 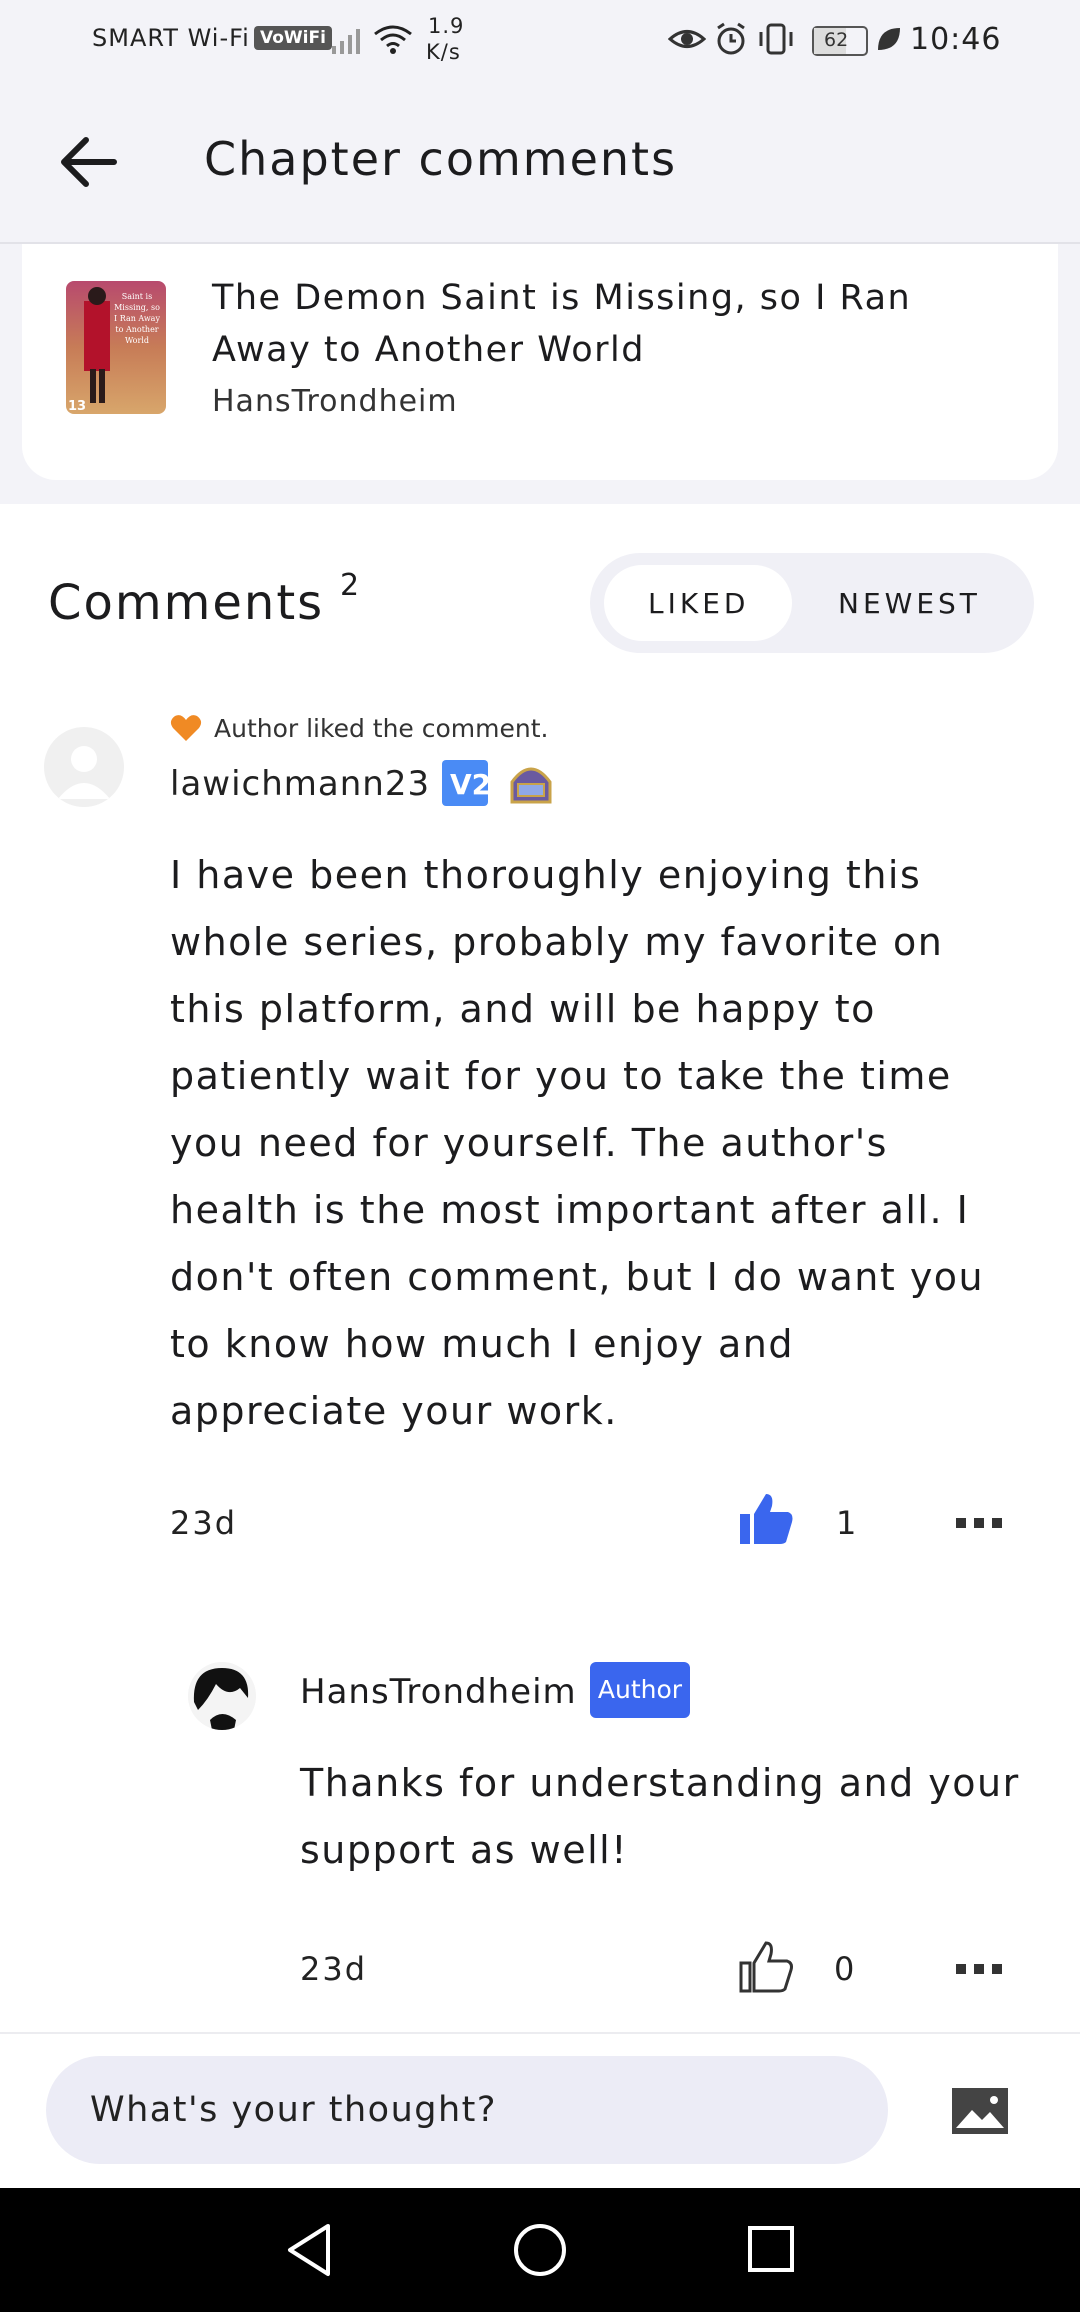 I want to click on svg-text: V2, so click(x=469, y=784).